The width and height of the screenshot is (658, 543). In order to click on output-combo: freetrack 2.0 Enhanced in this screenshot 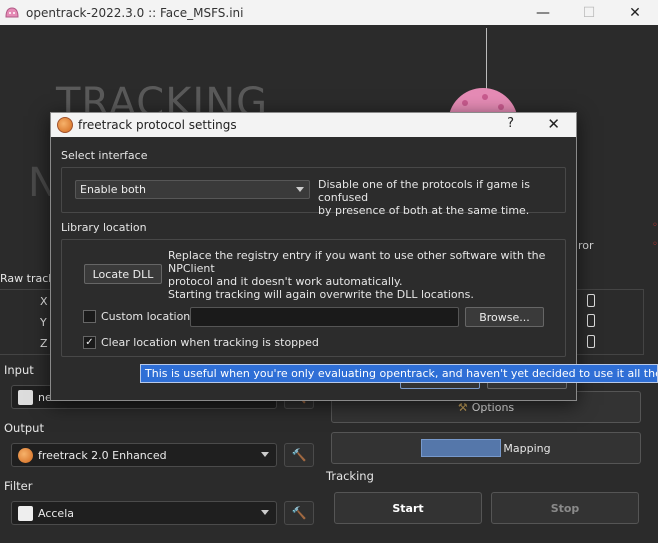, I will do `click(144, 455)`.